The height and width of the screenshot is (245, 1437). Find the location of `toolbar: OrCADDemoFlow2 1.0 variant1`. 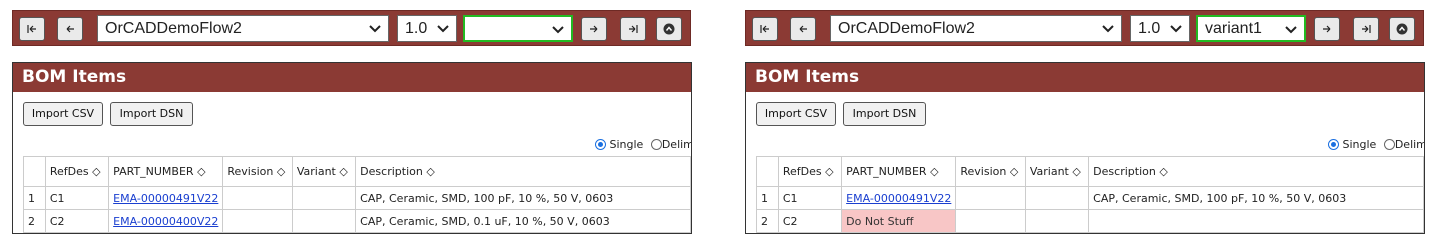

toolbar: OrCADDemoFlow2 1.0 variant1 is located at coordinates (1084, 28).